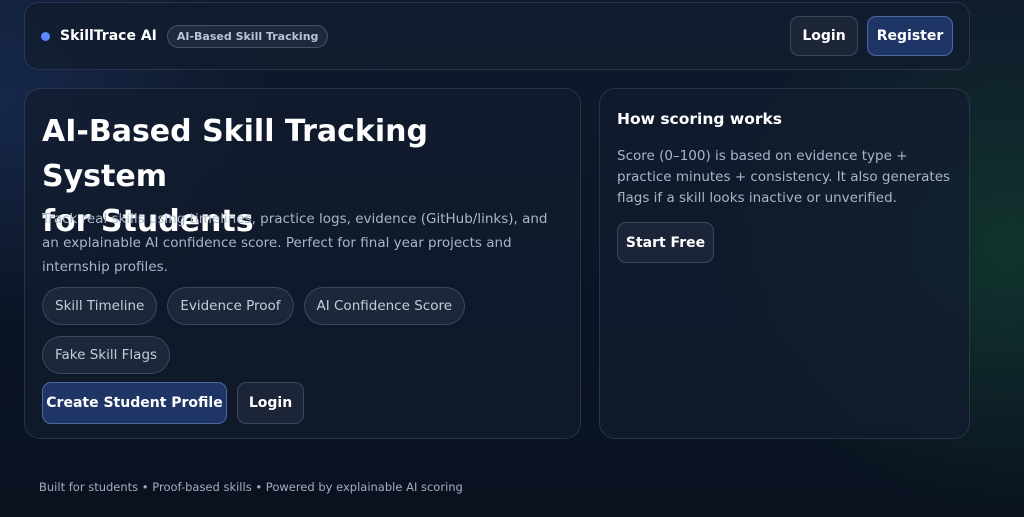  I want to click on header-login-button: Login, so click(824, 36).